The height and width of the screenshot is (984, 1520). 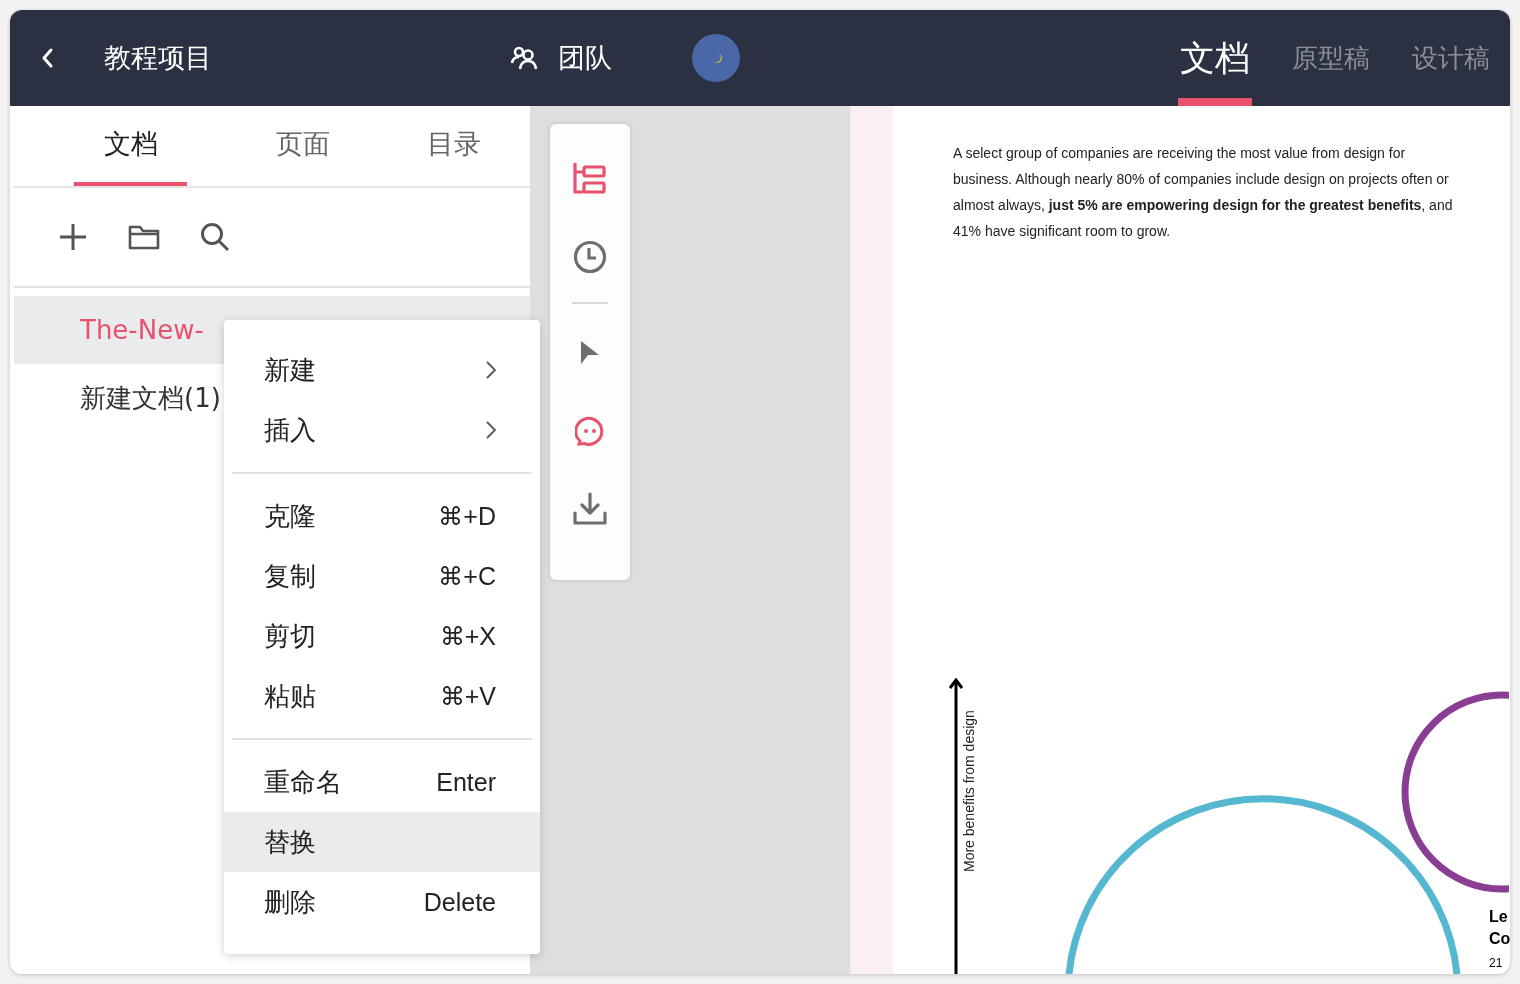 I want to click on chart-label: Co, so click(x=1499, y=939).